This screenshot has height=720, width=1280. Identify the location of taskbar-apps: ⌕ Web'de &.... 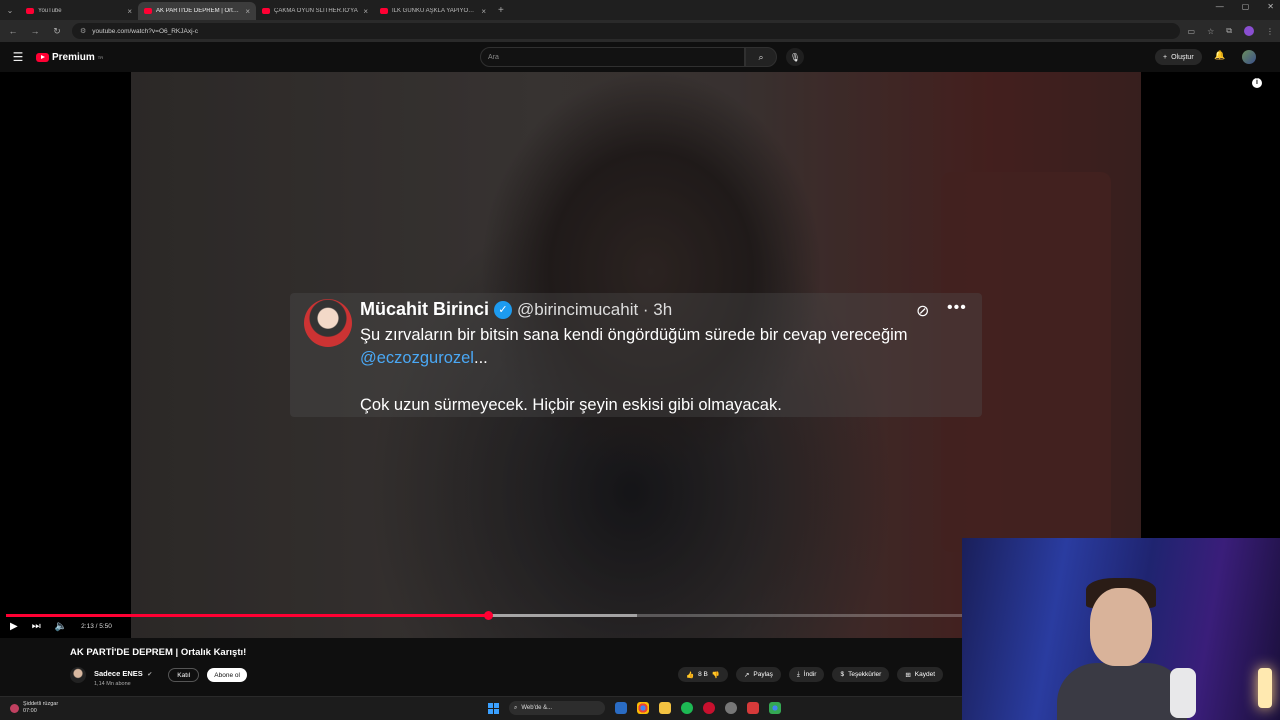
(634, 708).